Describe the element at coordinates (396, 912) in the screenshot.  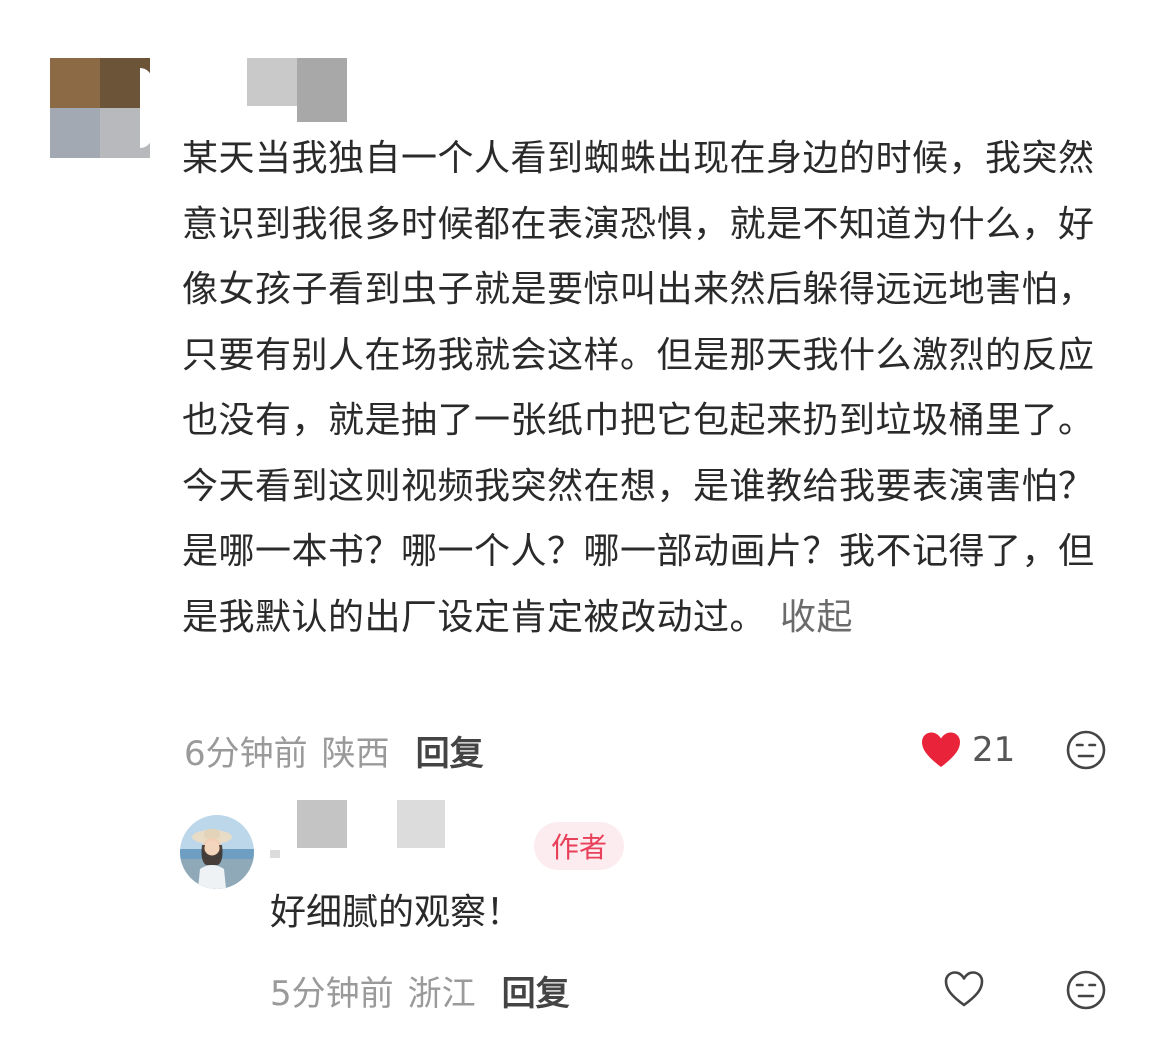
I see `reply-body: 好细腻的观察！` at that location.